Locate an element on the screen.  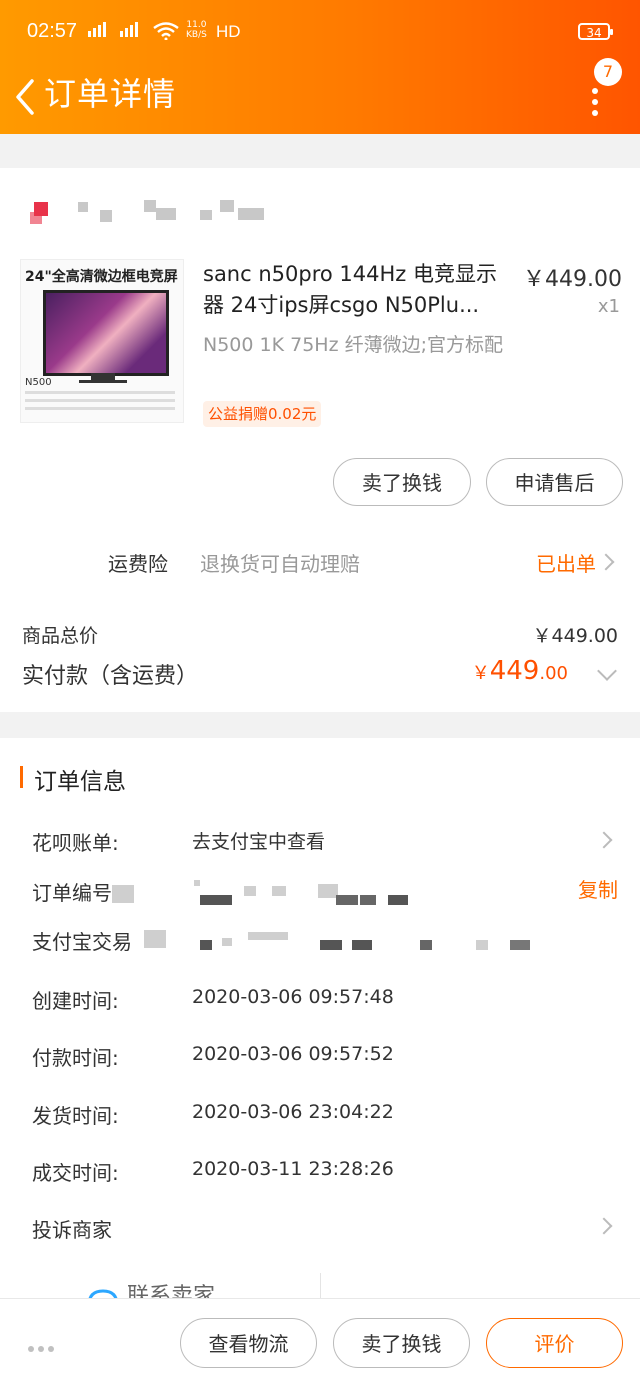
shipped-time-label: 发货时间: is located at coordinates (75, 1116).